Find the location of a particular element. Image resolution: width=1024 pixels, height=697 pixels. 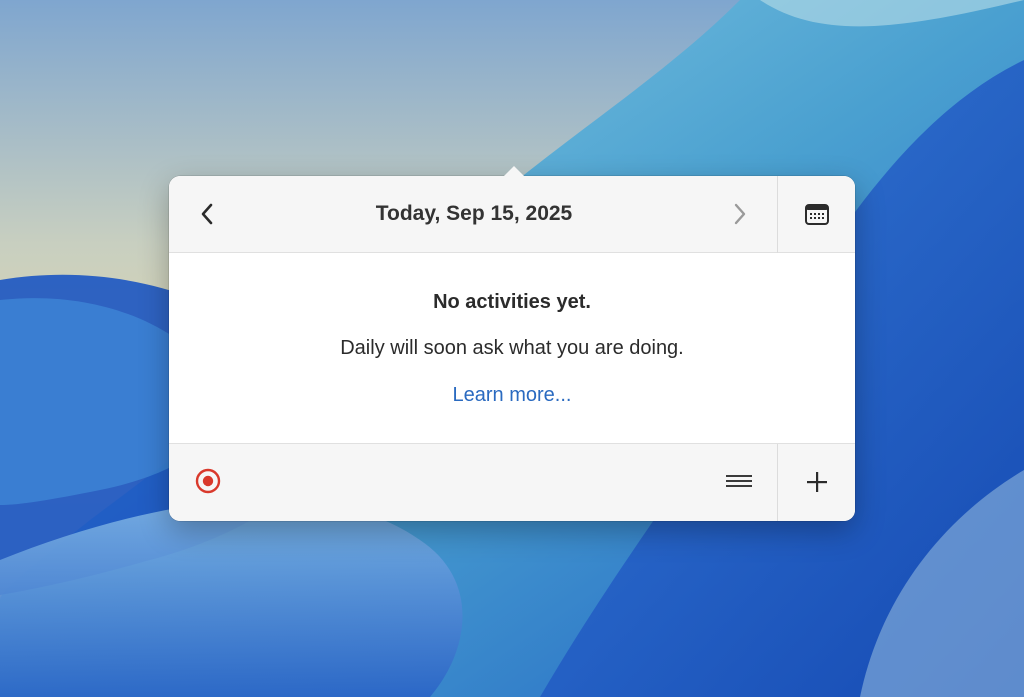

list-view-button is located at coordinates (739, 481).